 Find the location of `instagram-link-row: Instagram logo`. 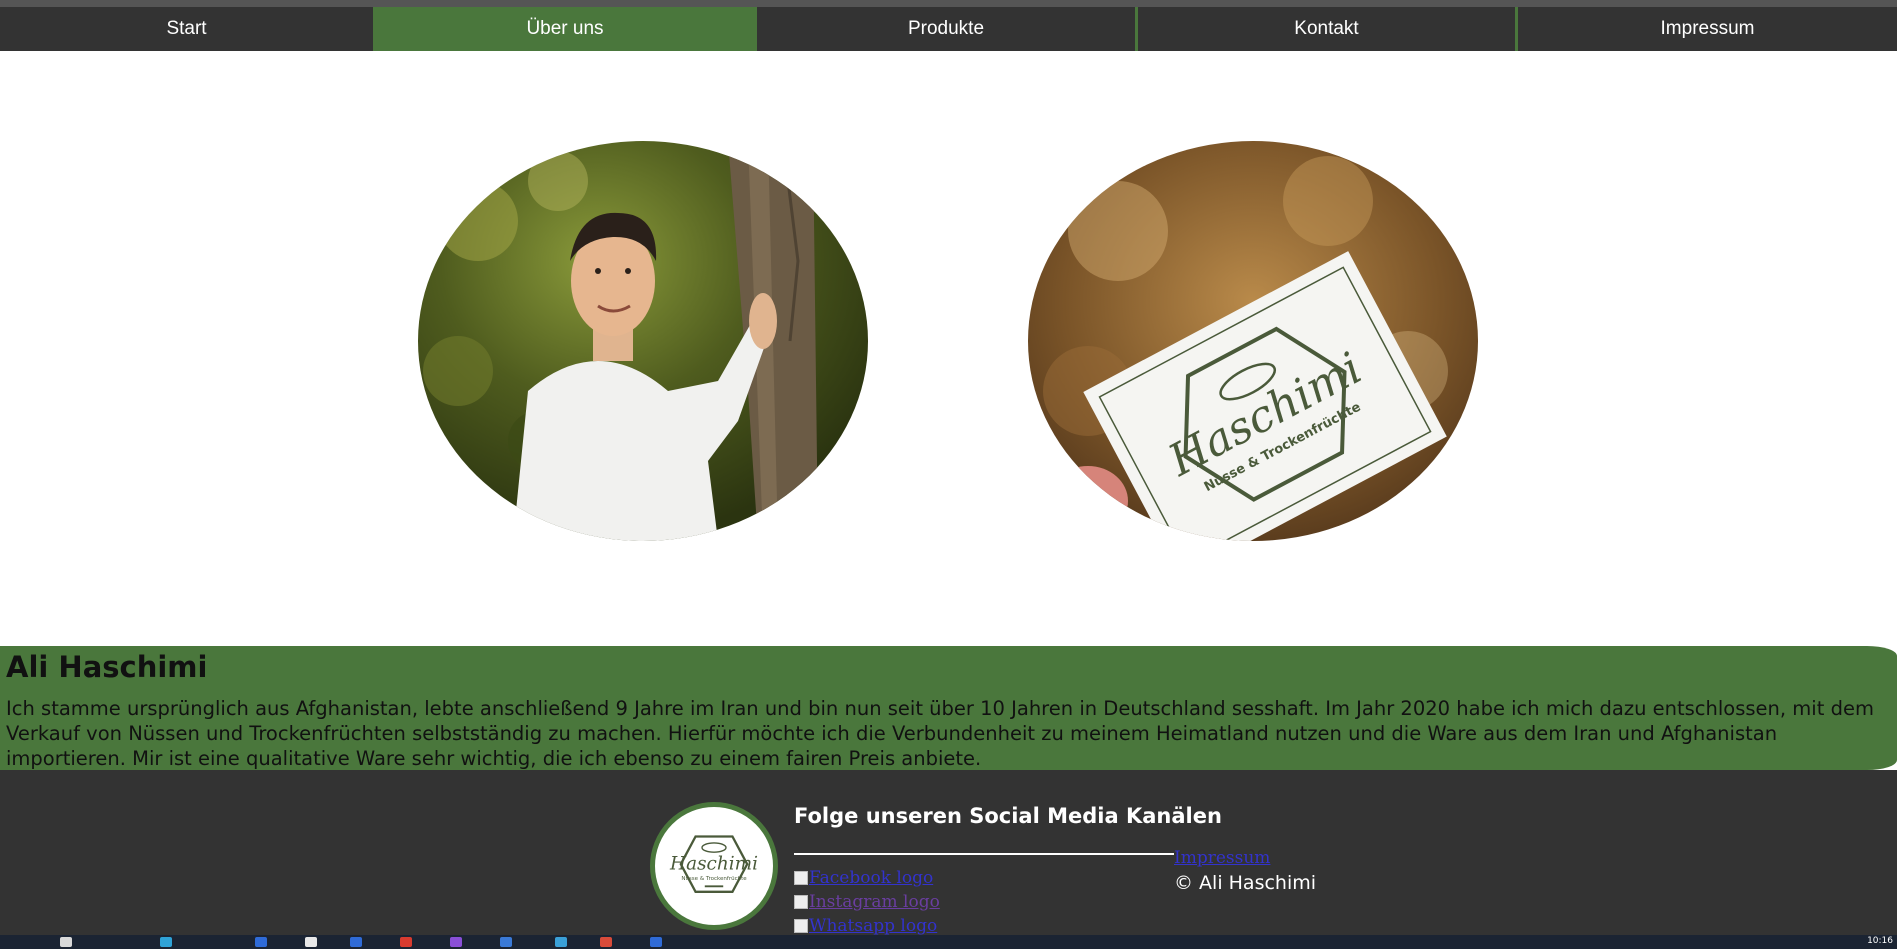

instagram-link-row: Instagram logo is located at coordinates (867, 902).